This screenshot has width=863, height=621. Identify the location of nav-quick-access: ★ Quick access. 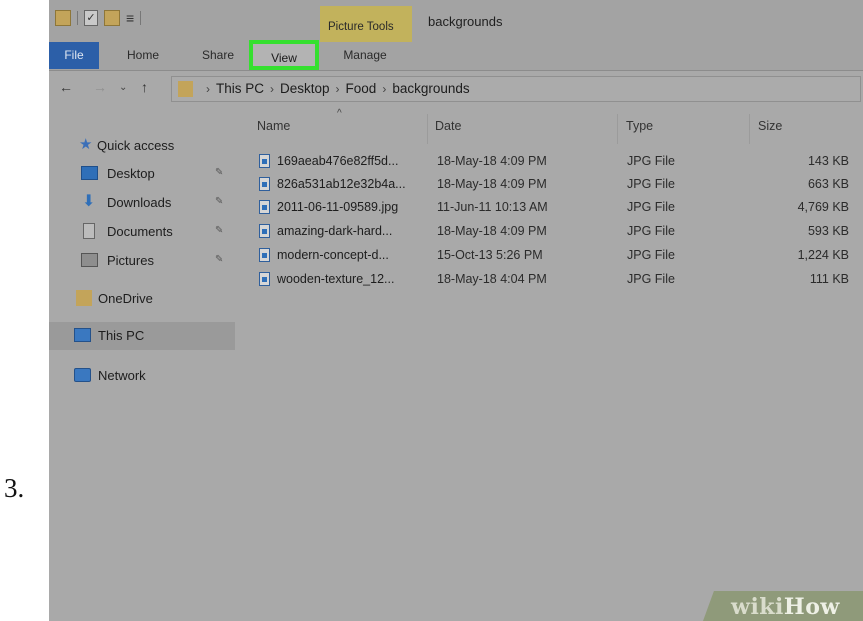
(142, 146).